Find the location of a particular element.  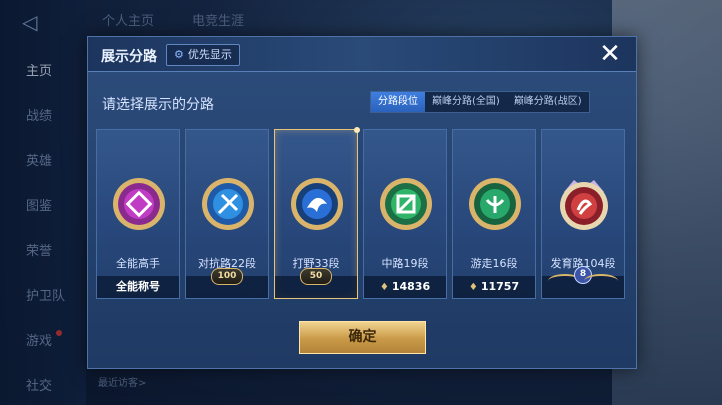

lane-card-name: 全能高手 is located at coordinates (138, 263).